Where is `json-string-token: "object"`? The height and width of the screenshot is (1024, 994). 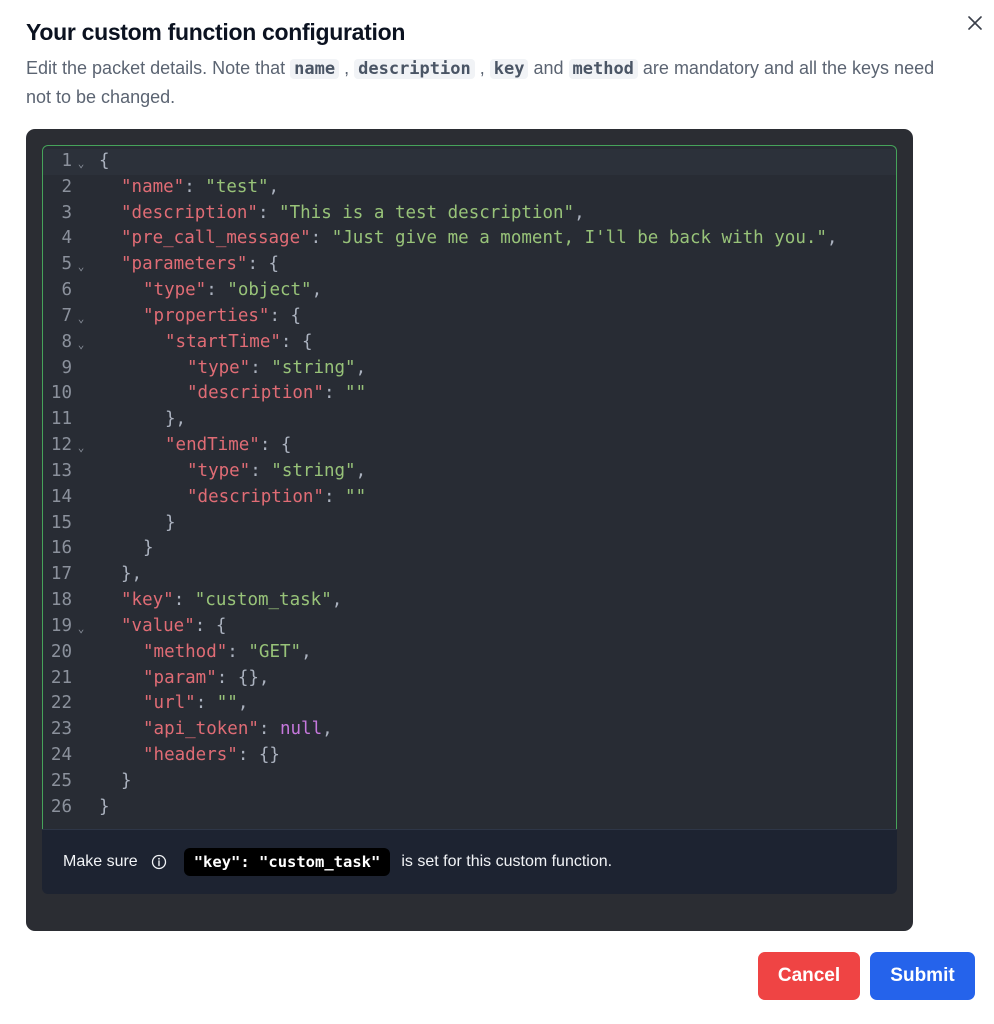
json-string-token: "object" is located at coordinates (269, 290).